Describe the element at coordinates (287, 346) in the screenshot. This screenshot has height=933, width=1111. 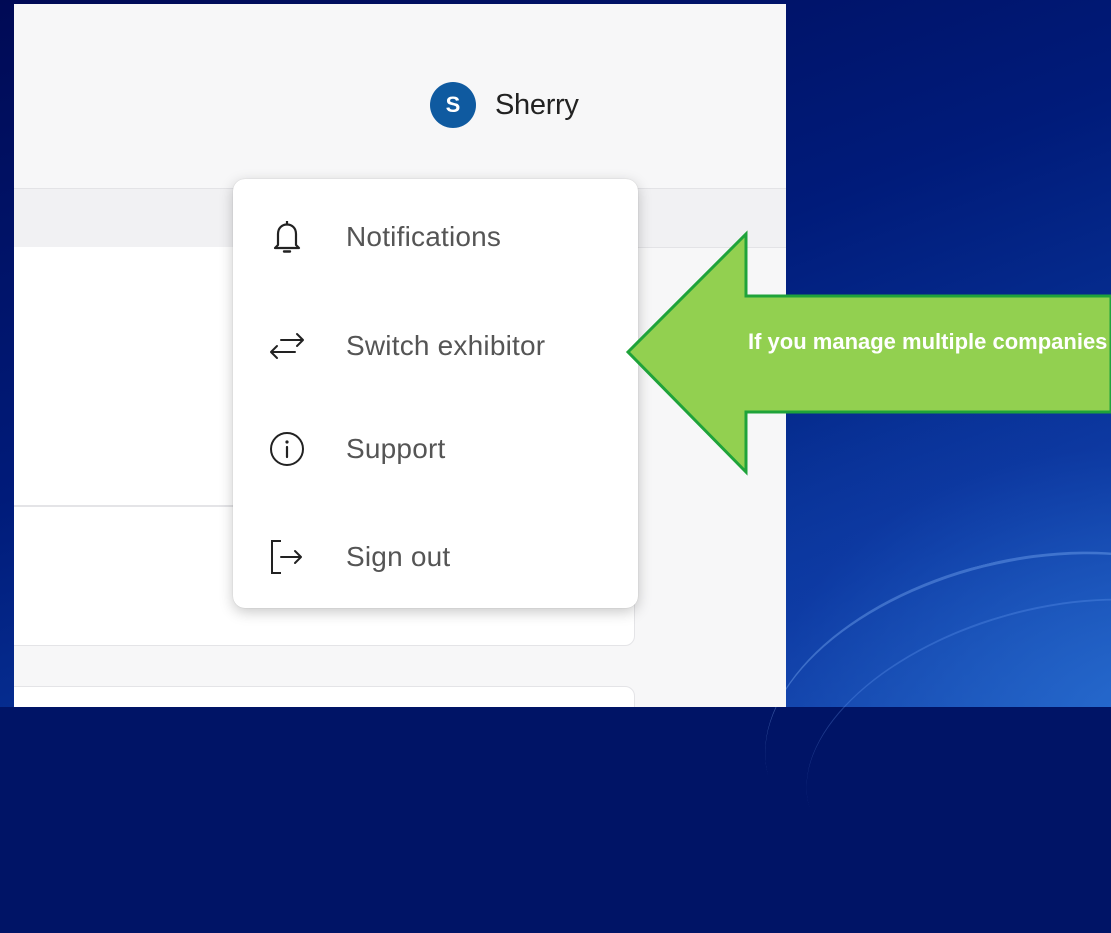
I see `switch-arrows-icon` at that location.